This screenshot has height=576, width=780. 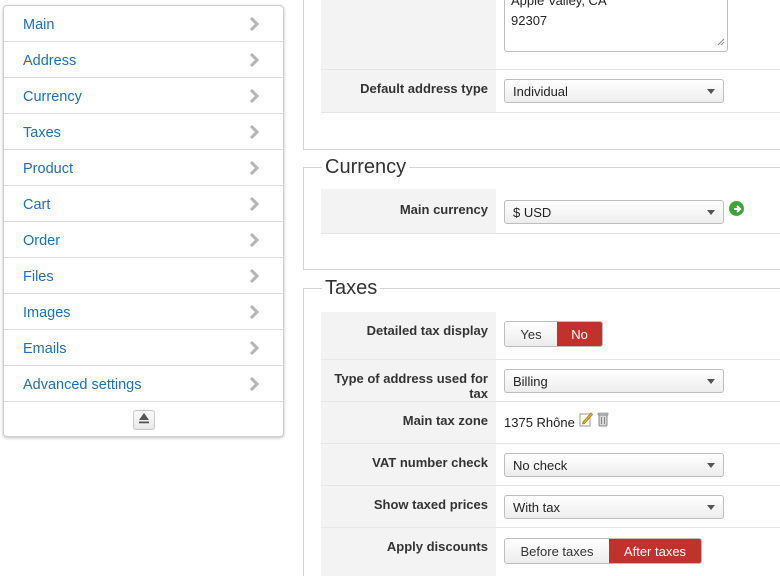 I want to click on sidebar-item-label: Main, so click(x=39, y=25).